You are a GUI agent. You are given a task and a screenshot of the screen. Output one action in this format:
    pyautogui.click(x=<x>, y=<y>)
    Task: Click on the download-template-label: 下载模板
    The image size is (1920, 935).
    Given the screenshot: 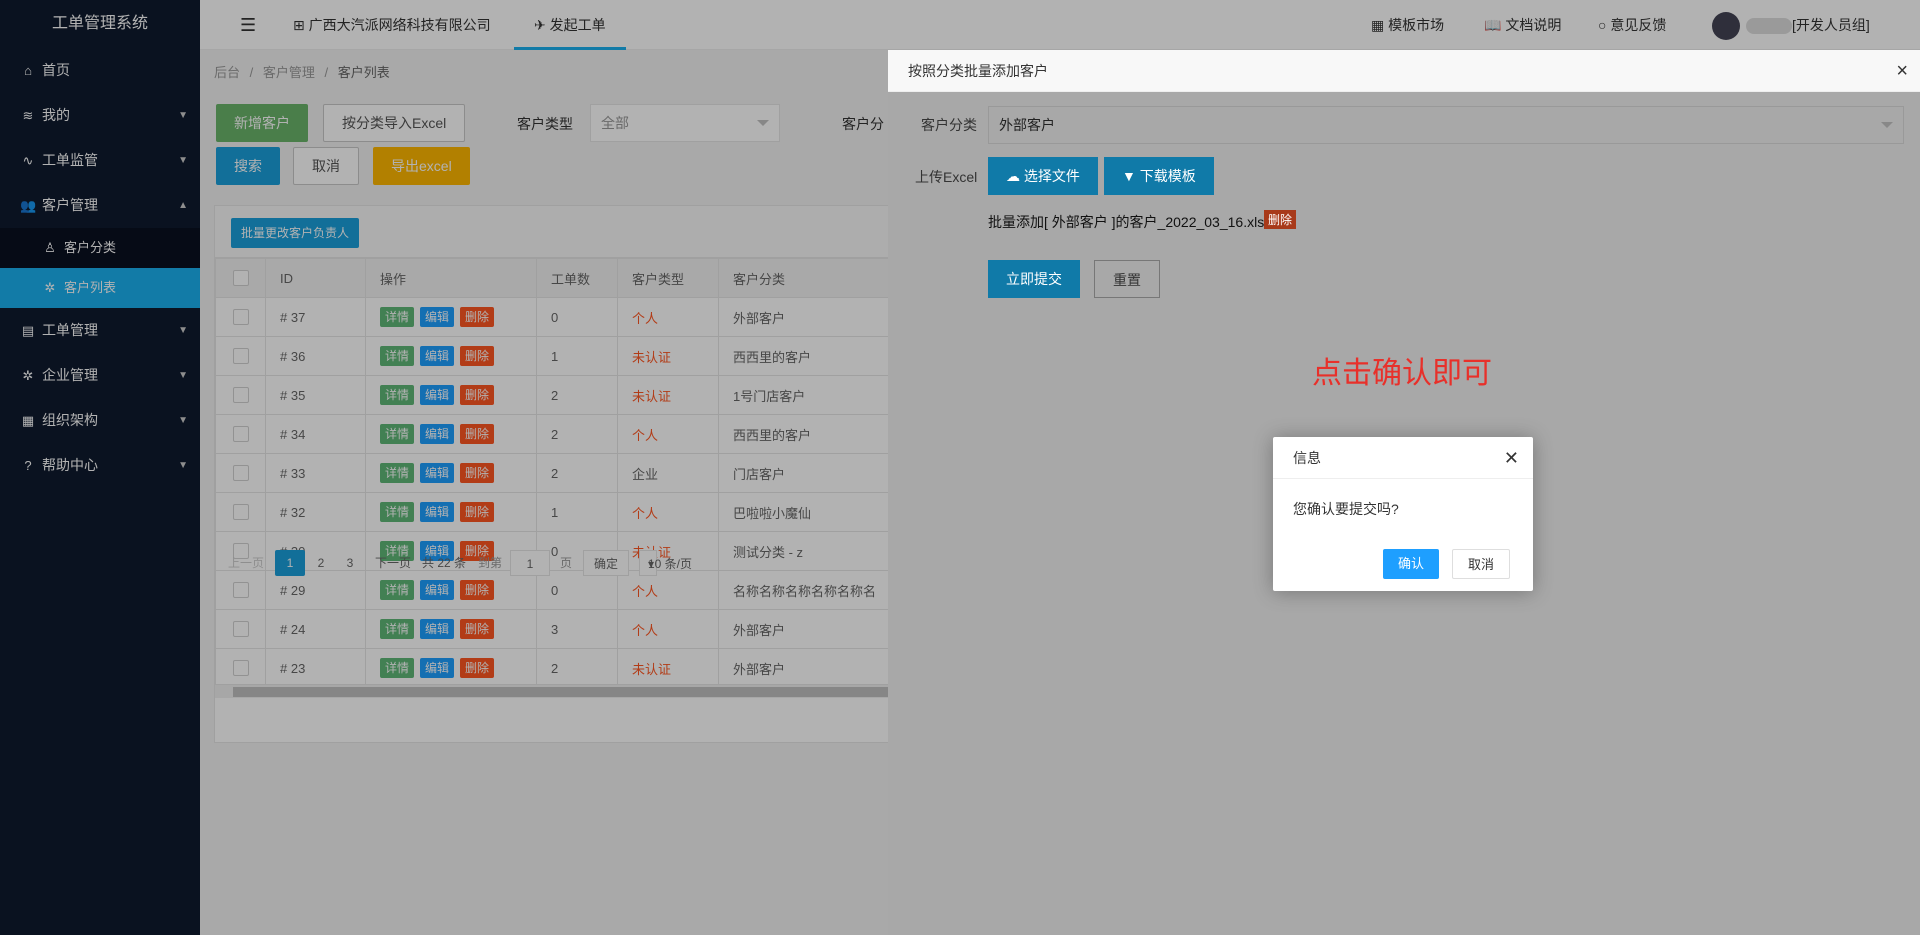 What is the action you would take?
    pyautogui.click(x=1167, y=176)
    